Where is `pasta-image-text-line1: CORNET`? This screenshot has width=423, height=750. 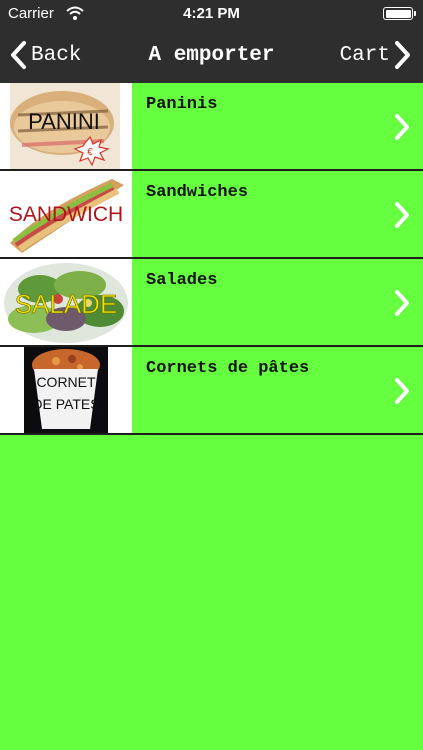
pasta-image-text-line1: CORNET is located at coordinates (66, 382).